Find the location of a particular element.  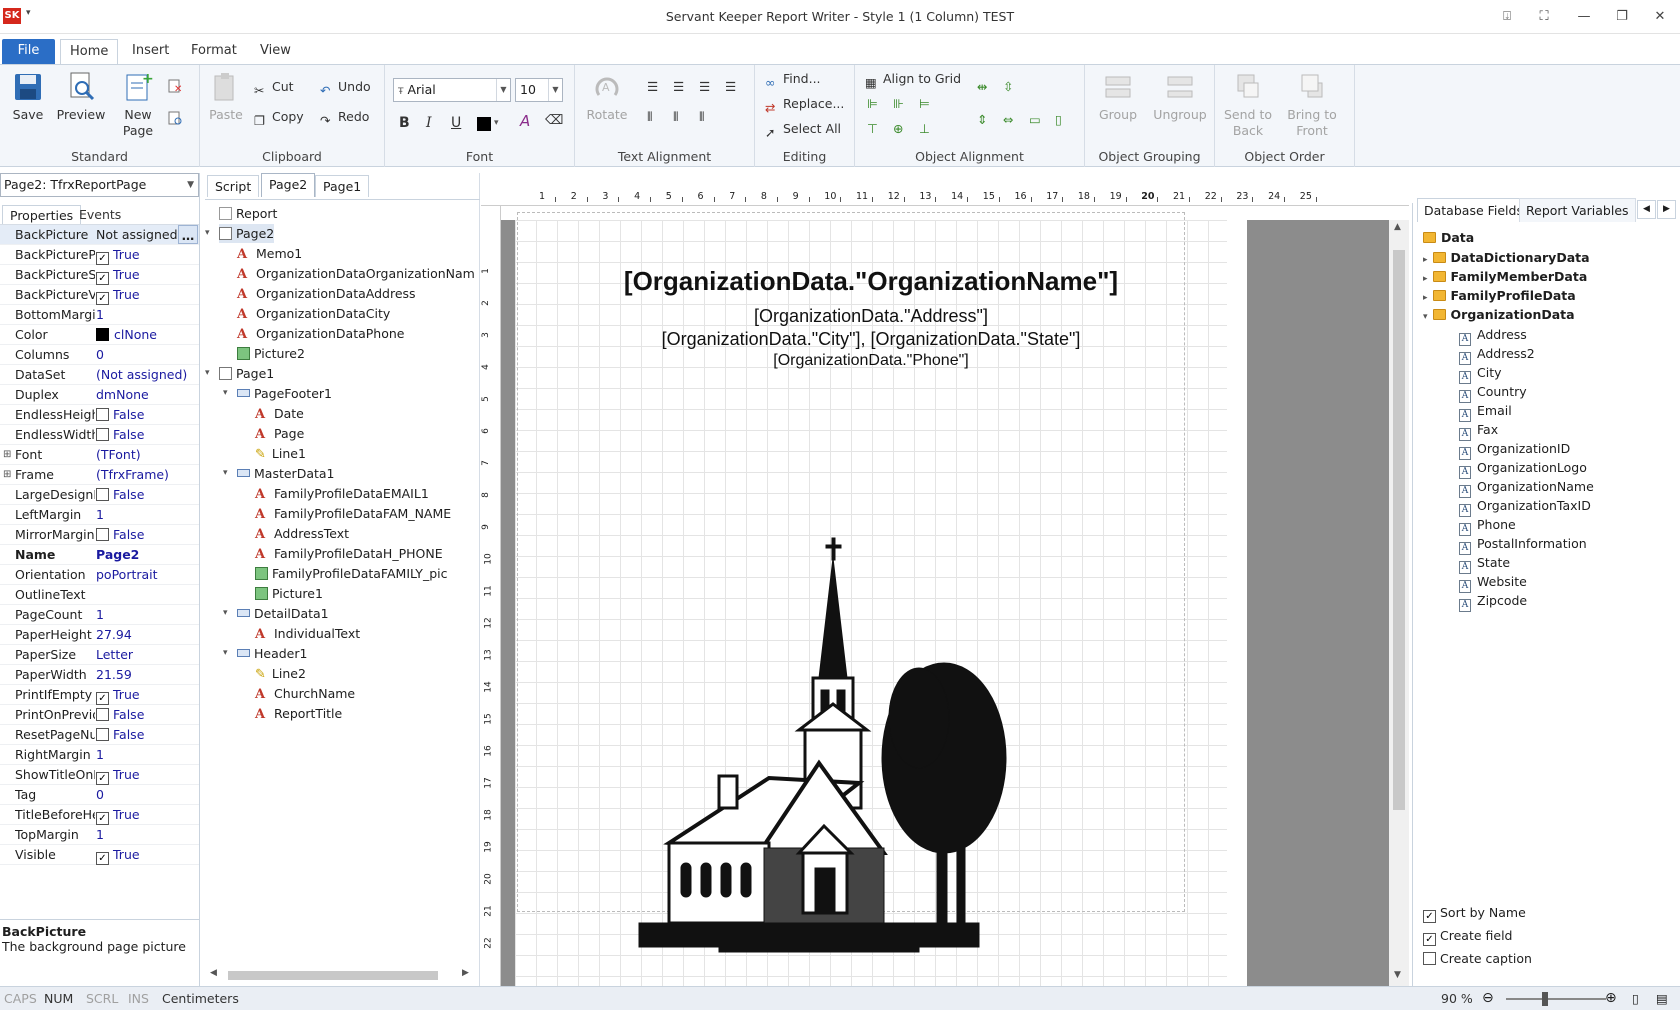

font-color-button is located at coordinates (484, 124).